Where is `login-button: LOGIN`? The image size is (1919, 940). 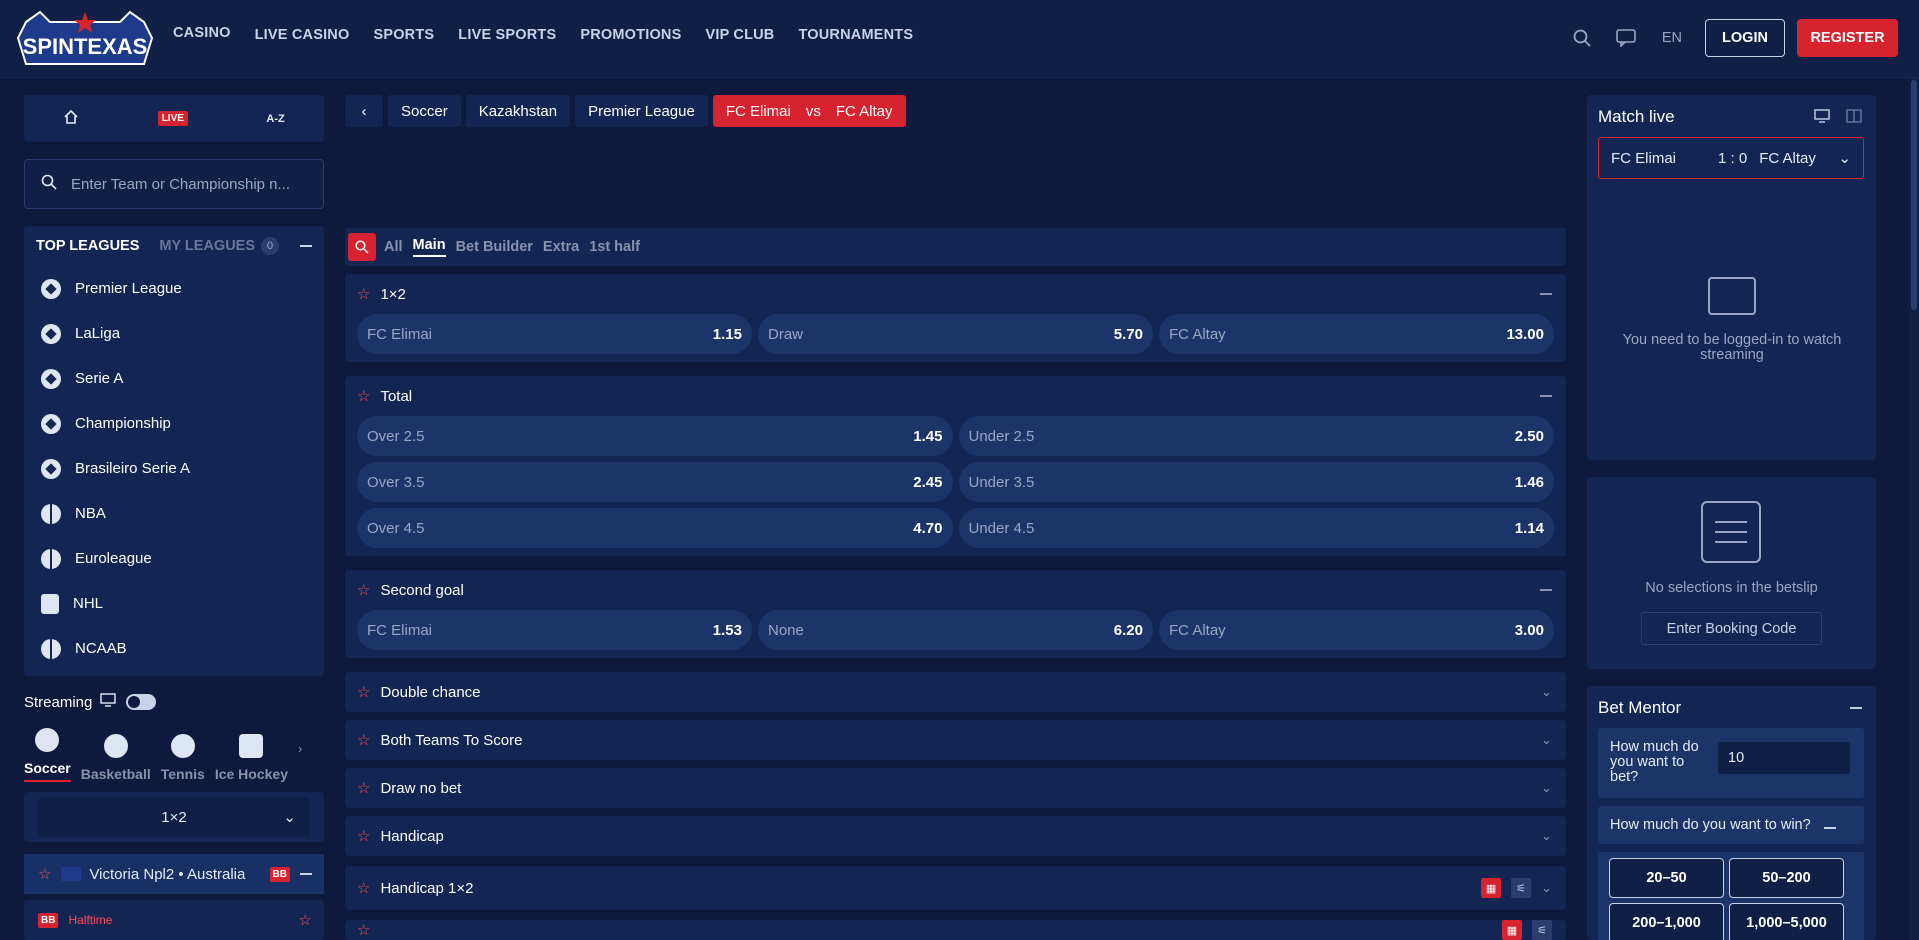
login-button: LOGIN is located at coordinates (1745, 38).